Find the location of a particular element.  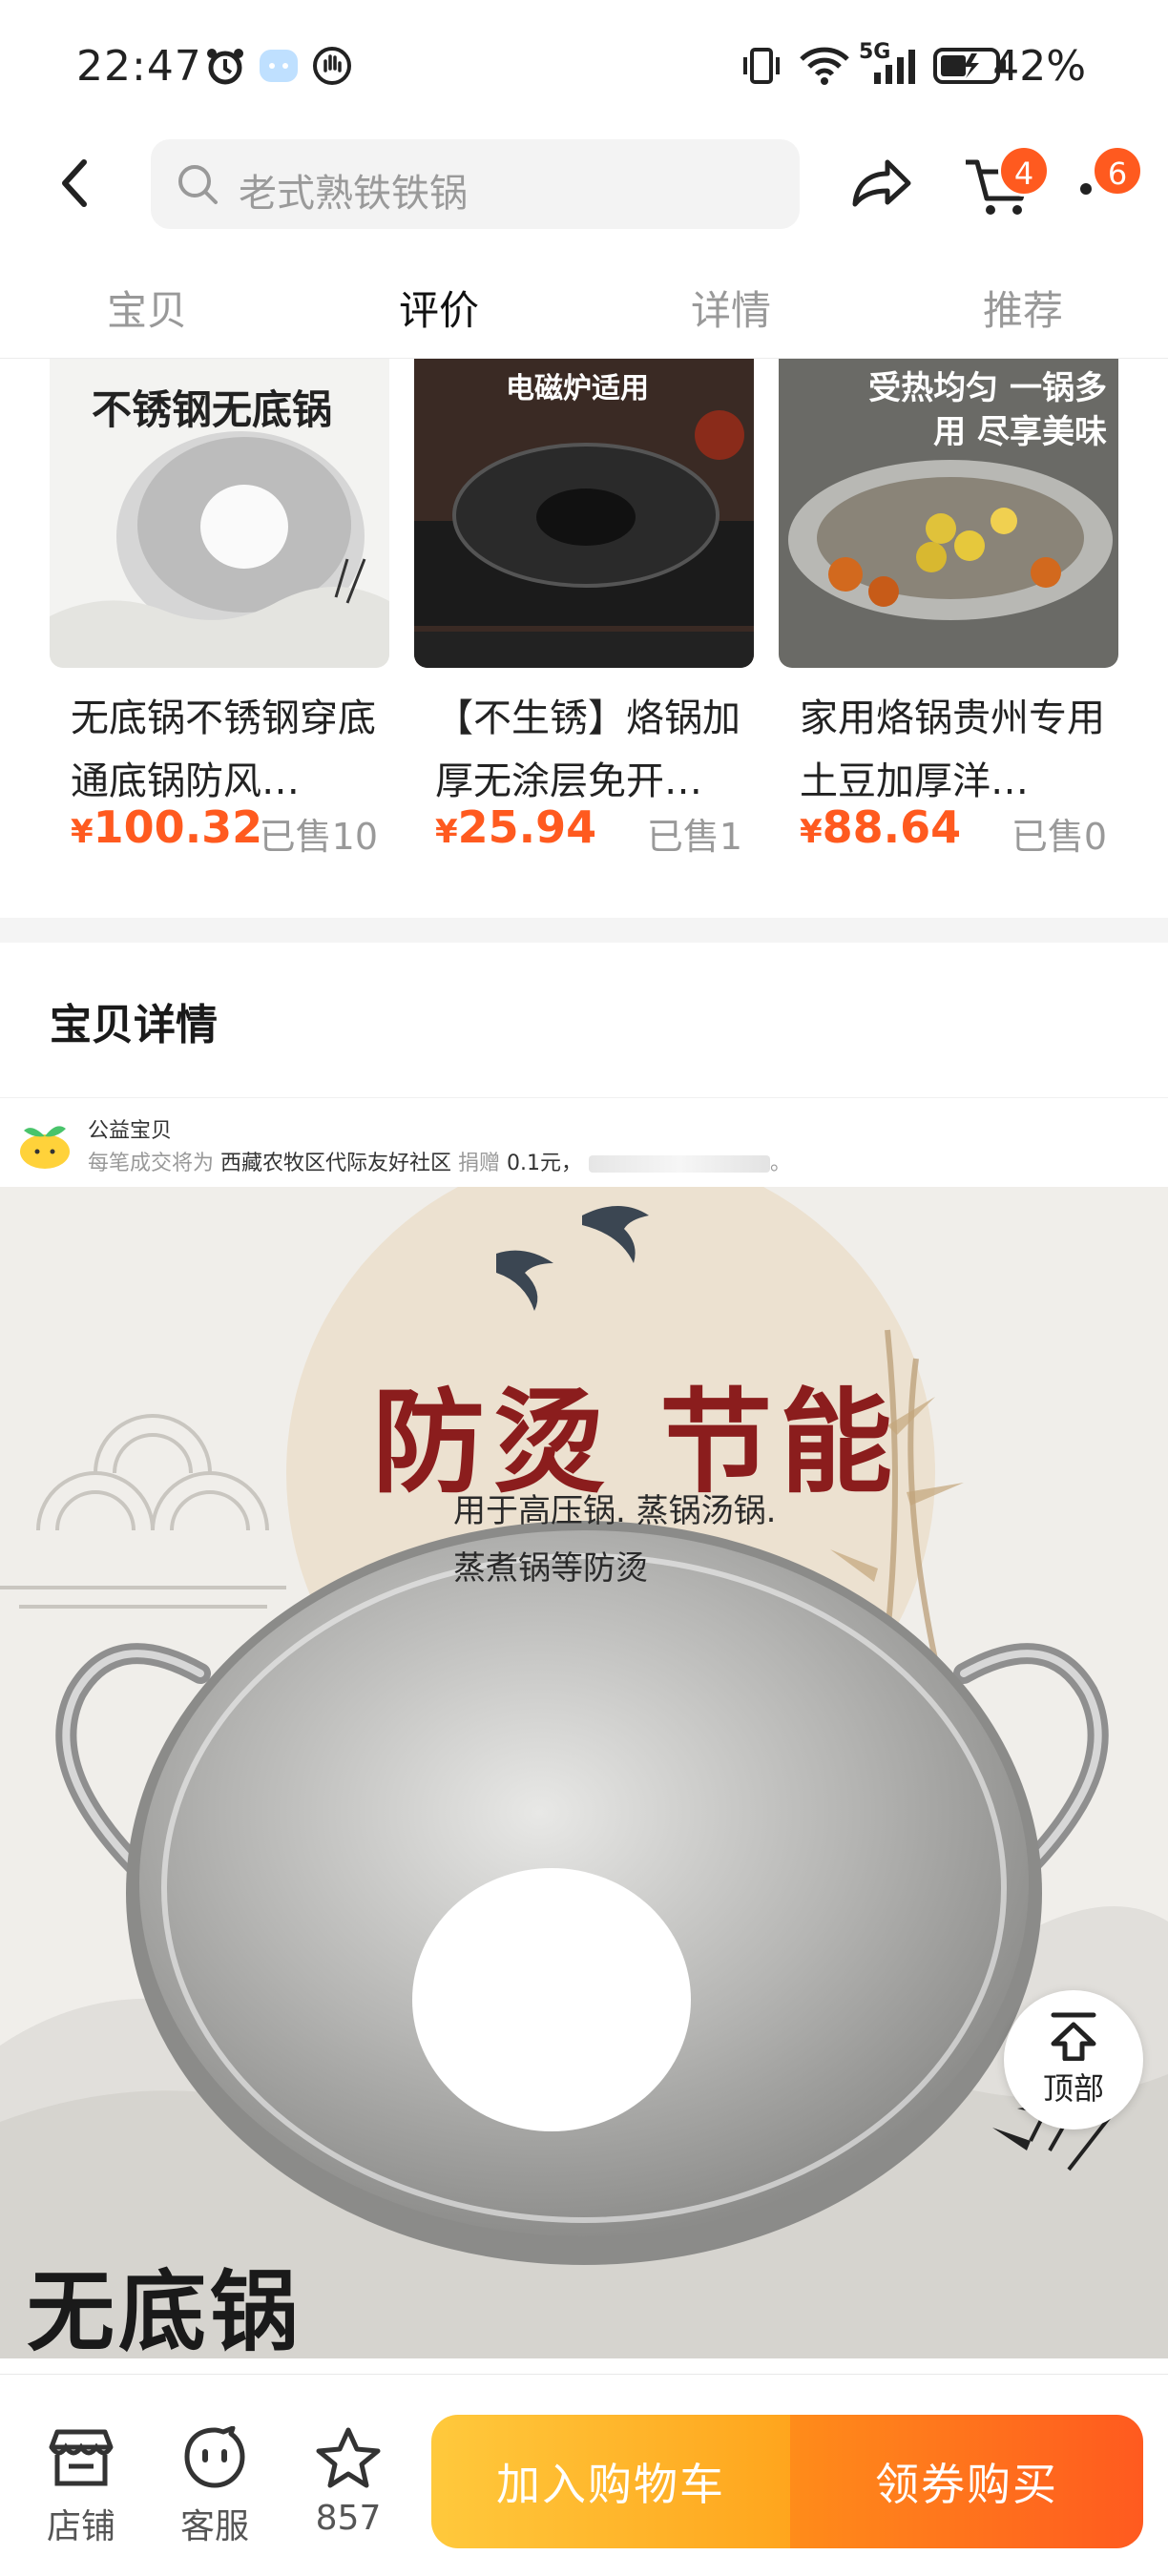

search-input: 老式熟铁铁锅 is located at coordinates (475, 184).